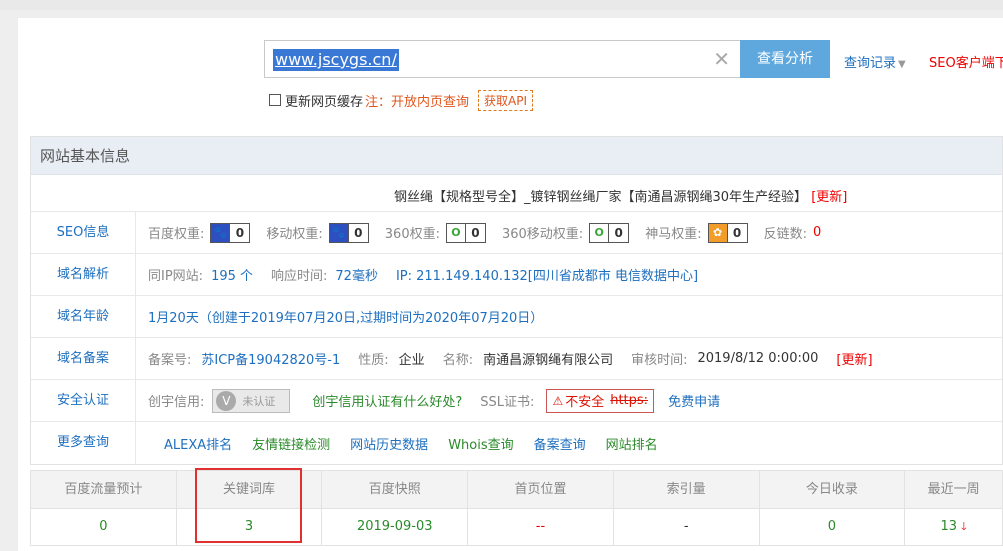 The image size is (1003, 551). Describe the element at coordinates (395, 527) in the screenshot. I see `snapshot-value: 2019-09-03` at that location.